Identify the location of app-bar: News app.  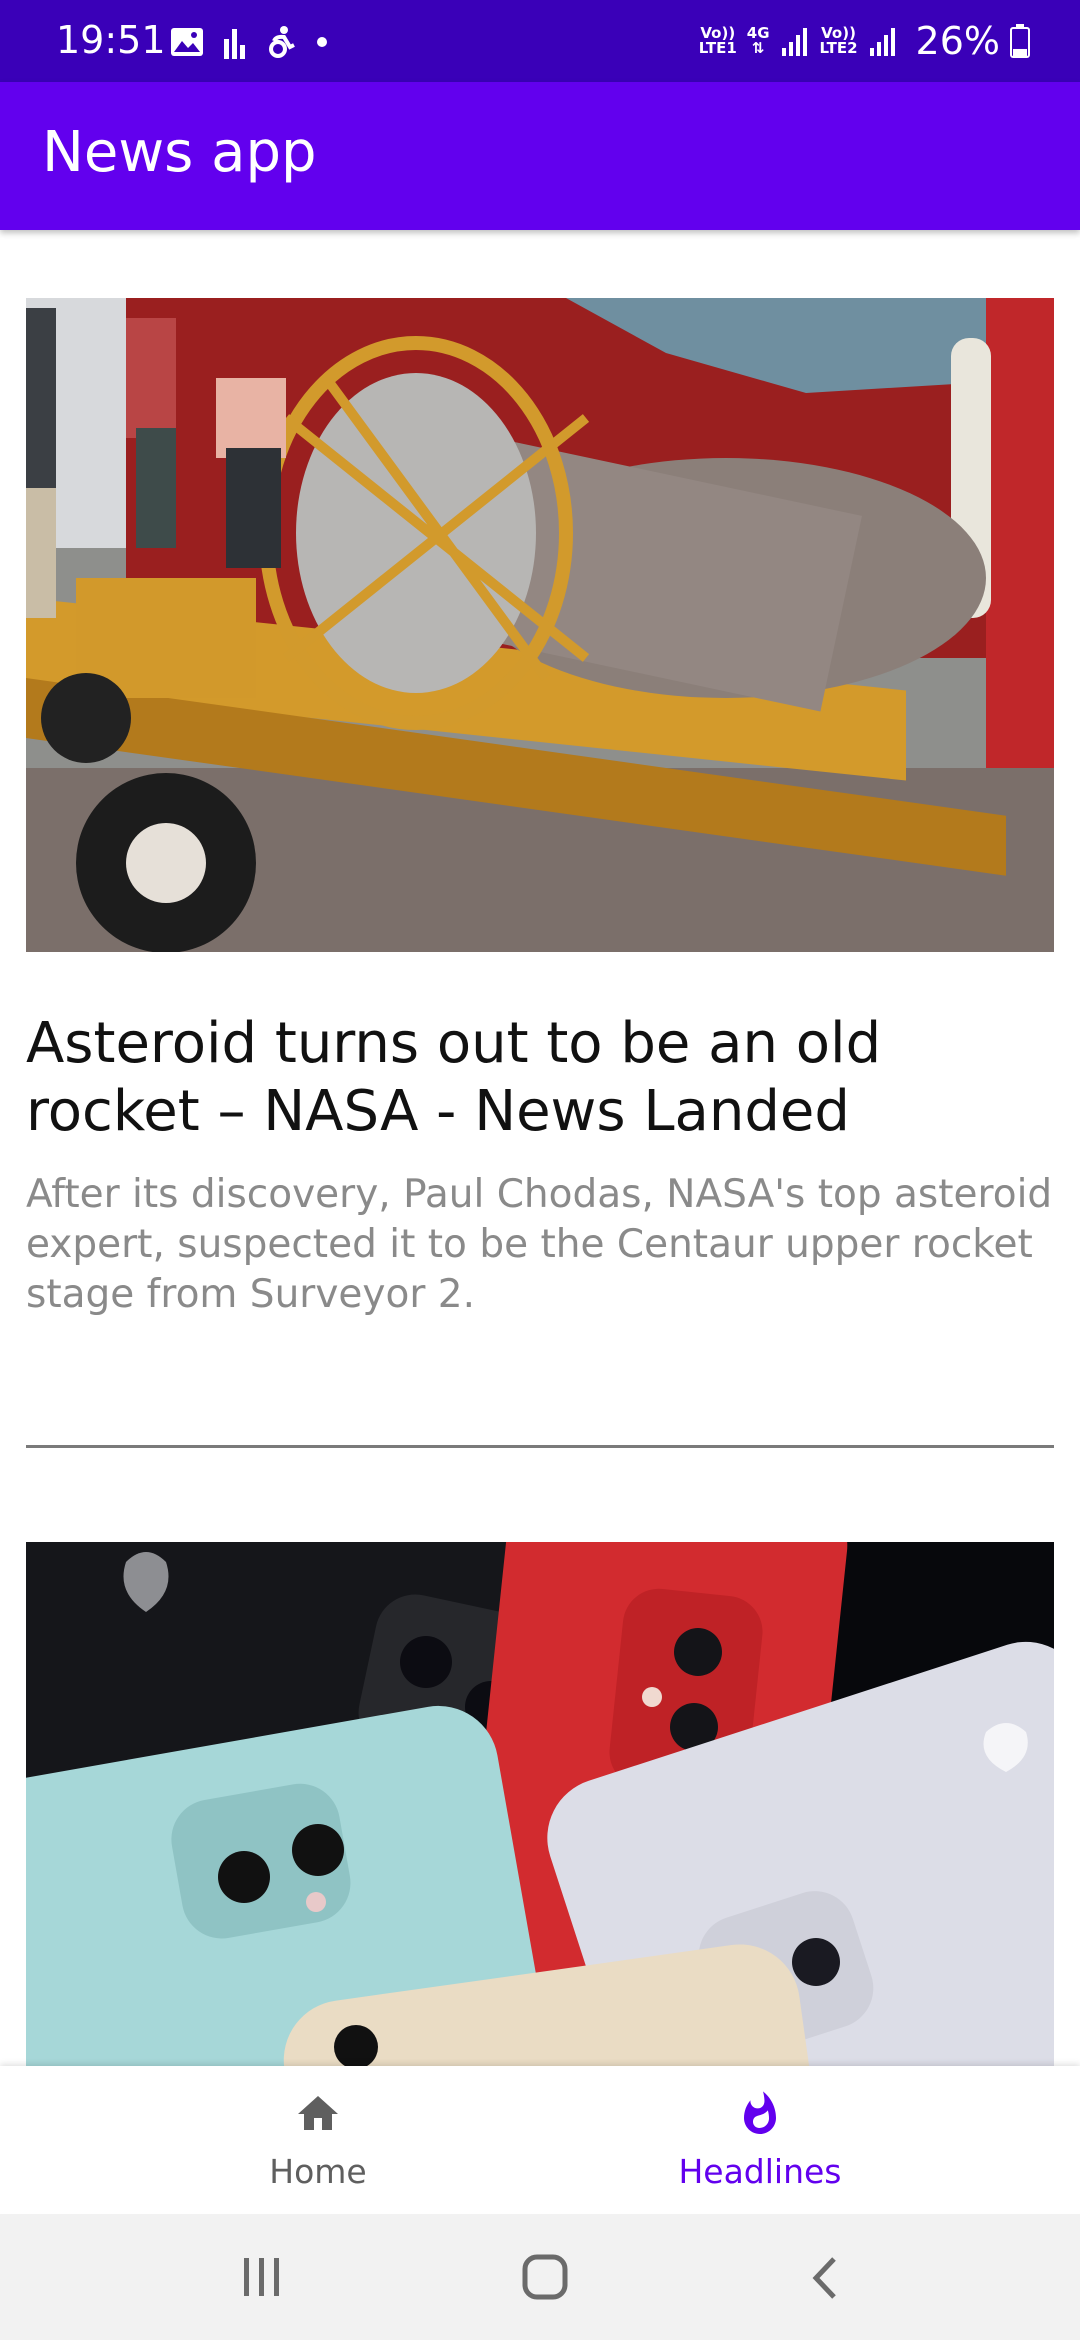
(540, 156).